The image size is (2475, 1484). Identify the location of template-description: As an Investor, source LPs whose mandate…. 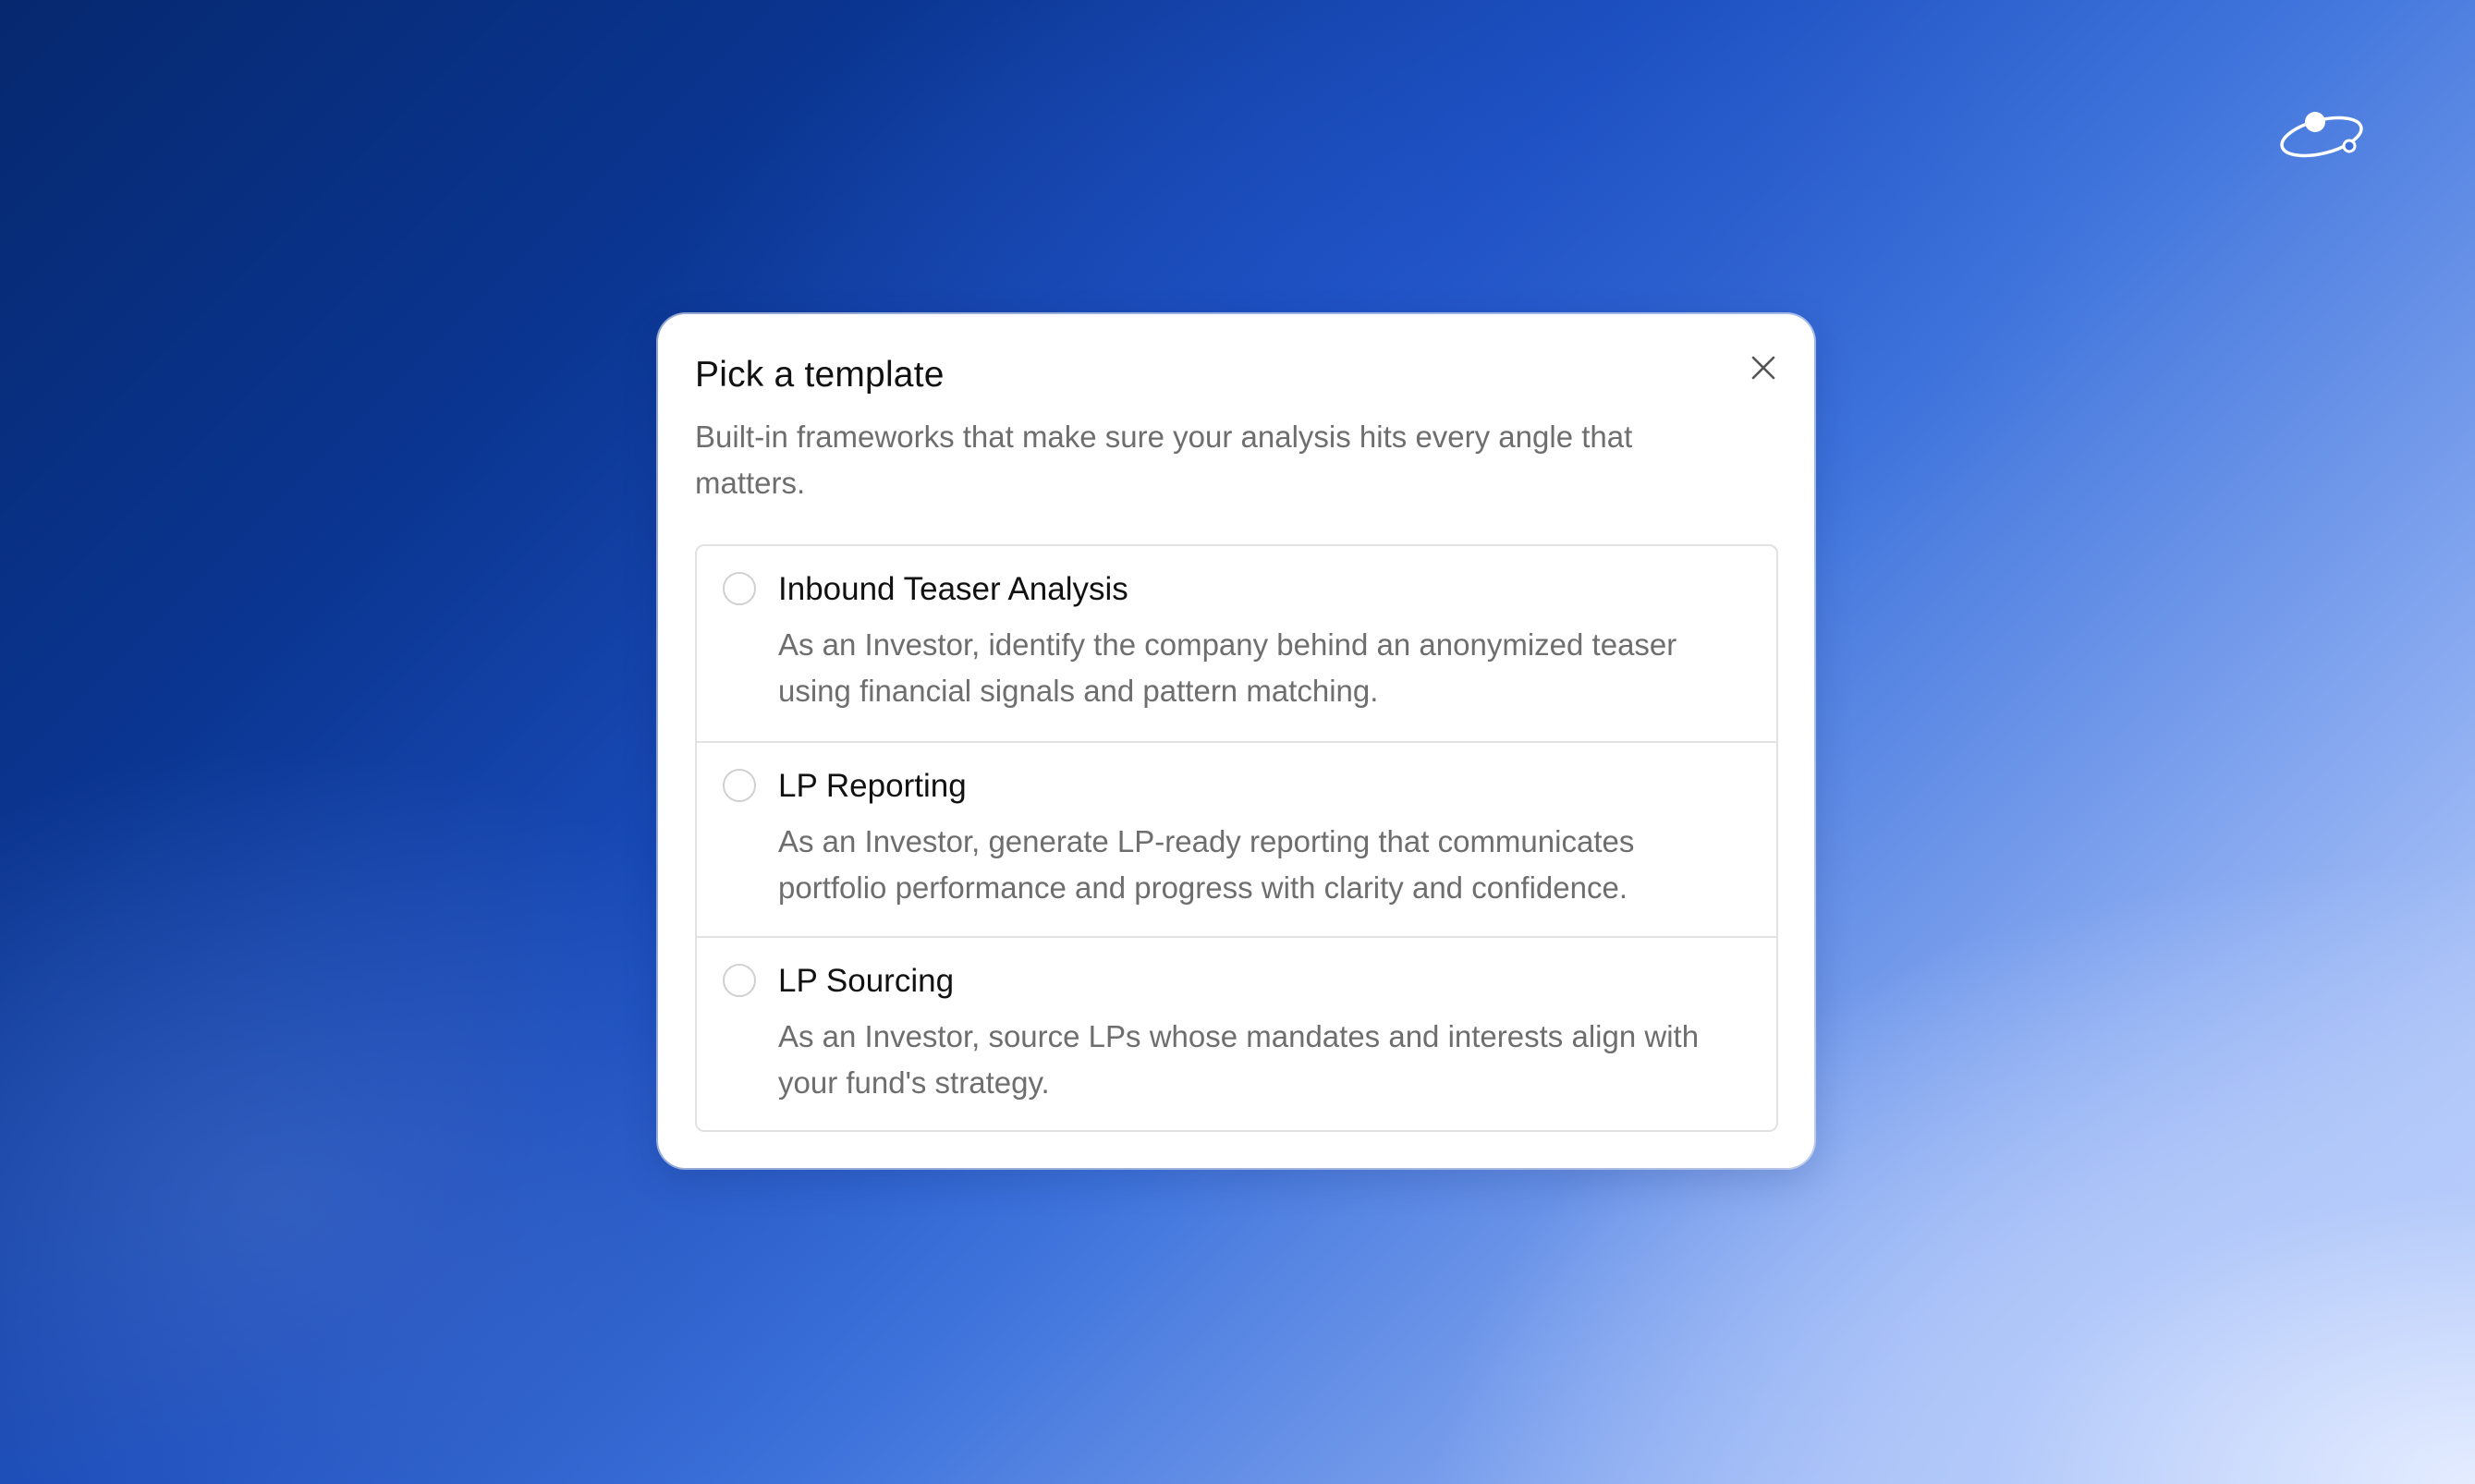
(1239, 1059).